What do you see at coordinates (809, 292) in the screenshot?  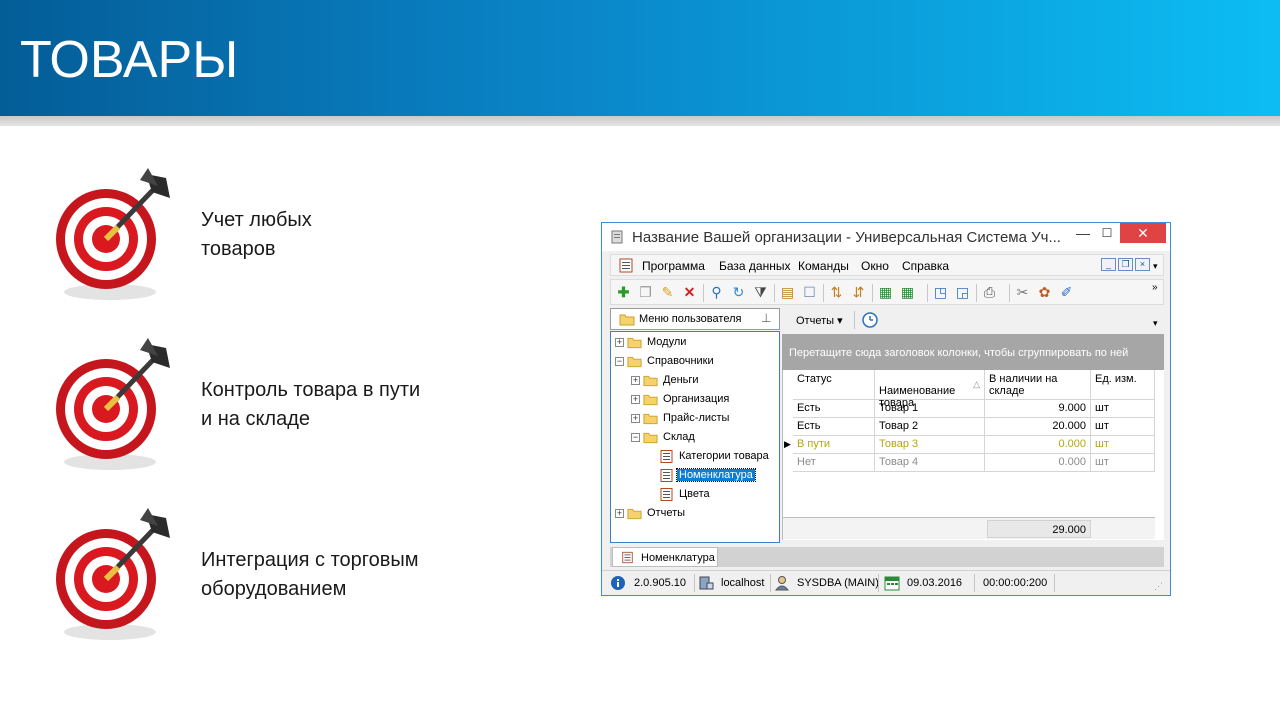 I see `comment-icon: ☐` at bounding box center [809, 292].